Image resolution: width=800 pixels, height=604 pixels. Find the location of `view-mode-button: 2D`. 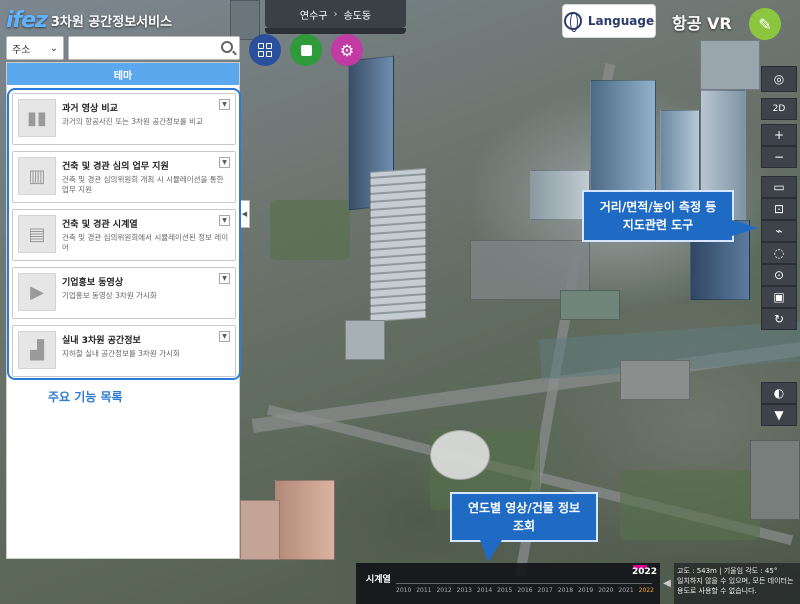

view-mode-button: 2D is located at coordinates (779, 109).